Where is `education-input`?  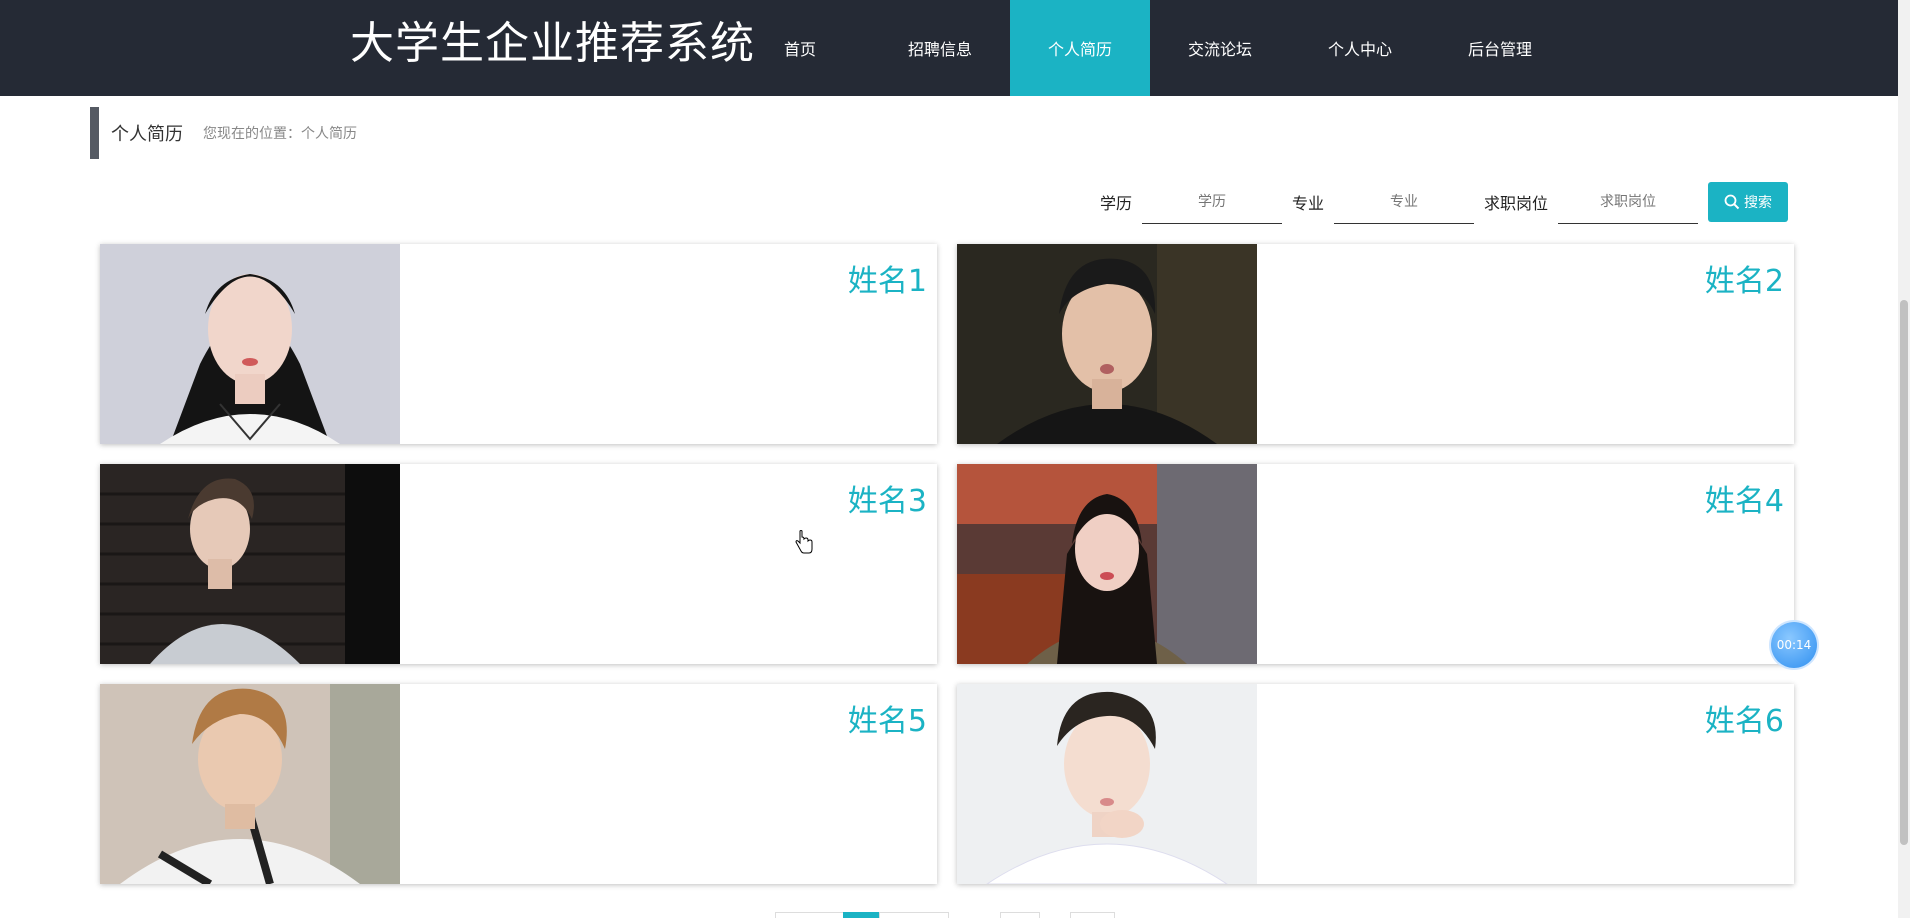 education-input is located at coordinates (1212, 202).